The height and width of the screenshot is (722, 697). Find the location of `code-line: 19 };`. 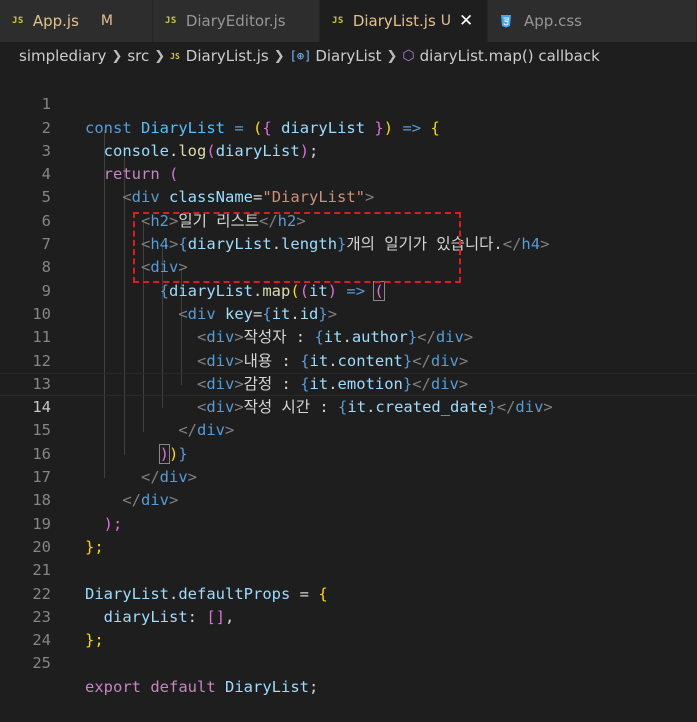

code-line: 19 }; is located at coordinates (348, 522).